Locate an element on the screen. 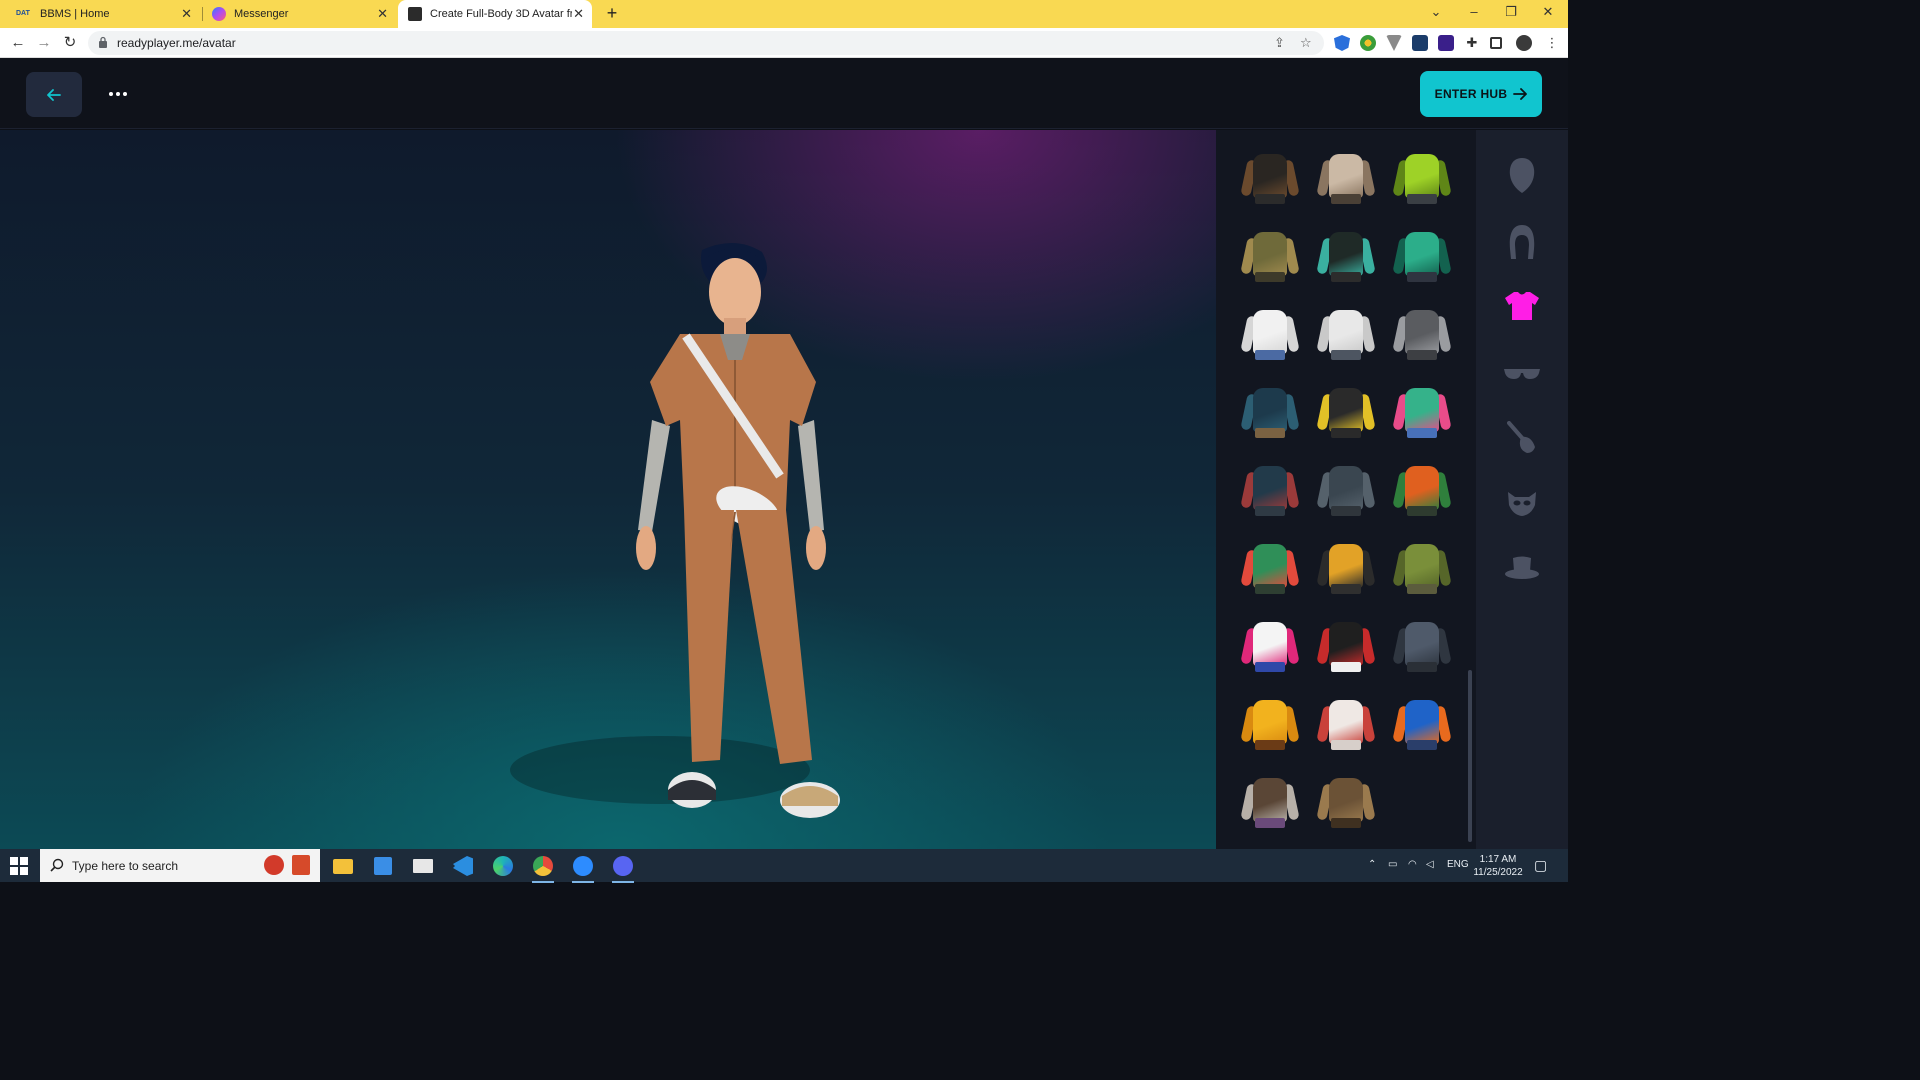 This screenshot has height=1080, width=1920. category-hair is located at coordinates (1522, 242).